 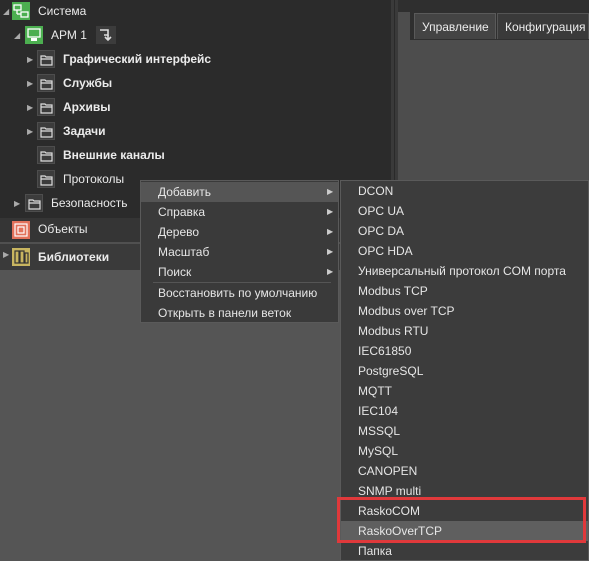 What do you see at coordinates (381, 211) in the screenshot?
I see `submenu-item-label: OPC UA` at bounding box center [381, 211].